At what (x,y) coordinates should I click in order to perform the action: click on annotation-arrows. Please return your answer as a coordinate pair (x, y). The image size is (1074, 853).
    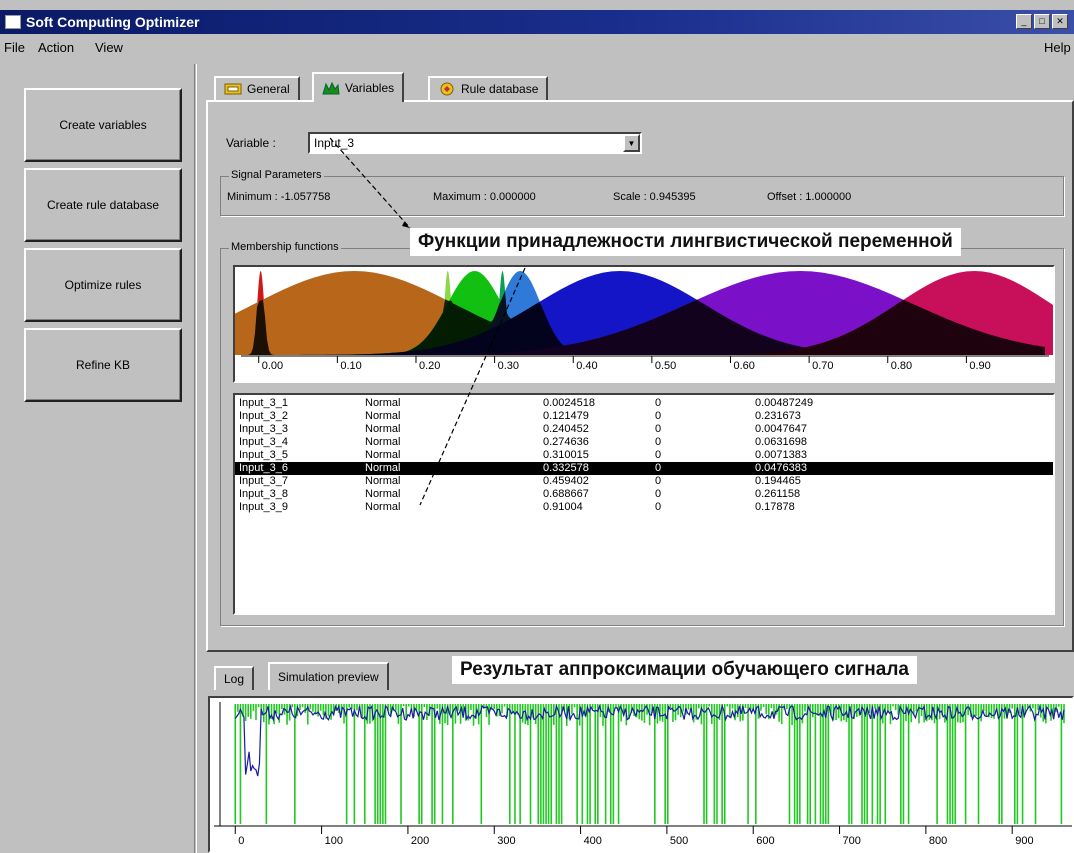
    Looking at the image, I should click on (427, 321).